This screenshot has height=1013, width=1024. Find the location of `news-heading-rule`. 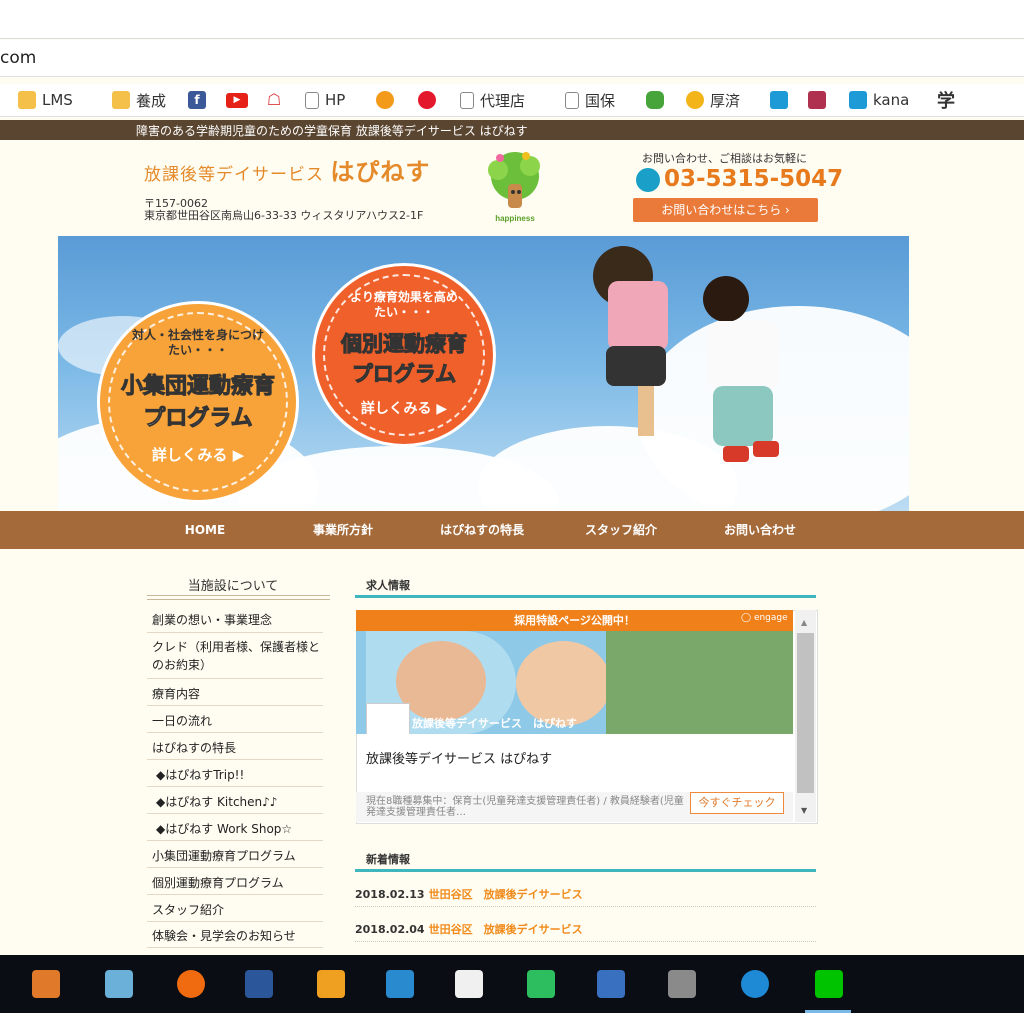

news-heading-rule is located at coordinates (585, 870).